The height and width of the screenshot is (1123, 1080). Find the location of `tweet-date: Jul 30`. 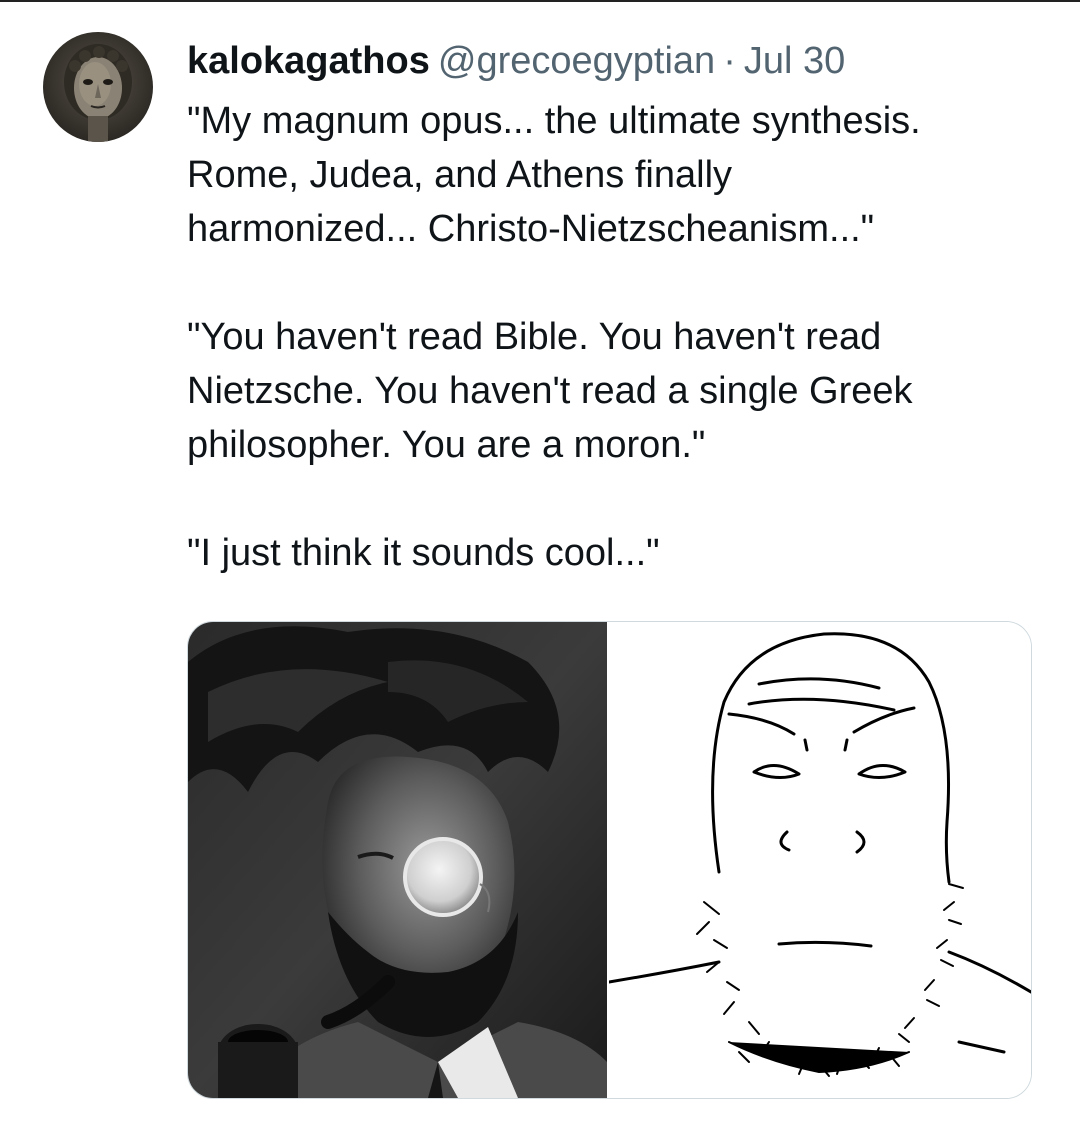

tweet-date: Jul 30 is located at coordinates (794, 61).